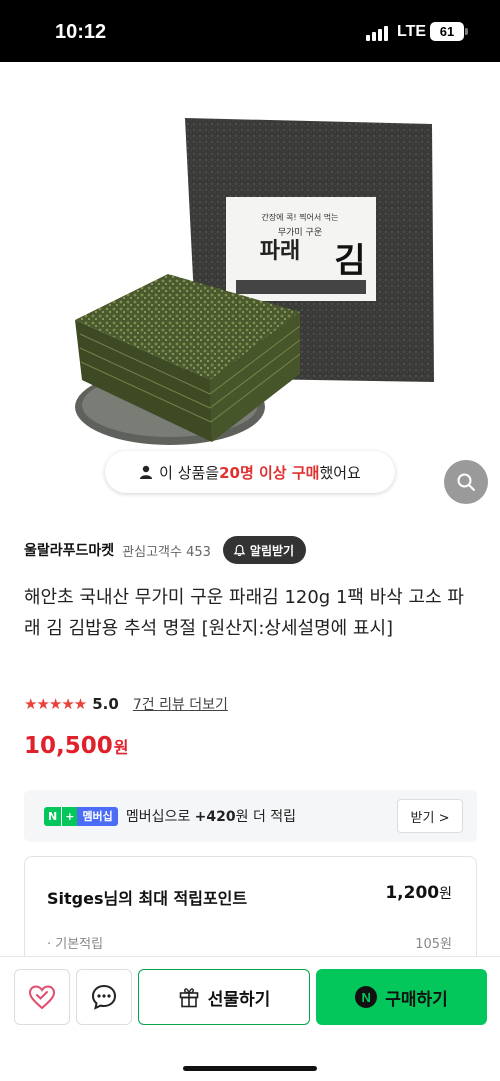  Describe the element at coordinates (250, 1068) in the screenshot. I see `home-indicator` at that location.